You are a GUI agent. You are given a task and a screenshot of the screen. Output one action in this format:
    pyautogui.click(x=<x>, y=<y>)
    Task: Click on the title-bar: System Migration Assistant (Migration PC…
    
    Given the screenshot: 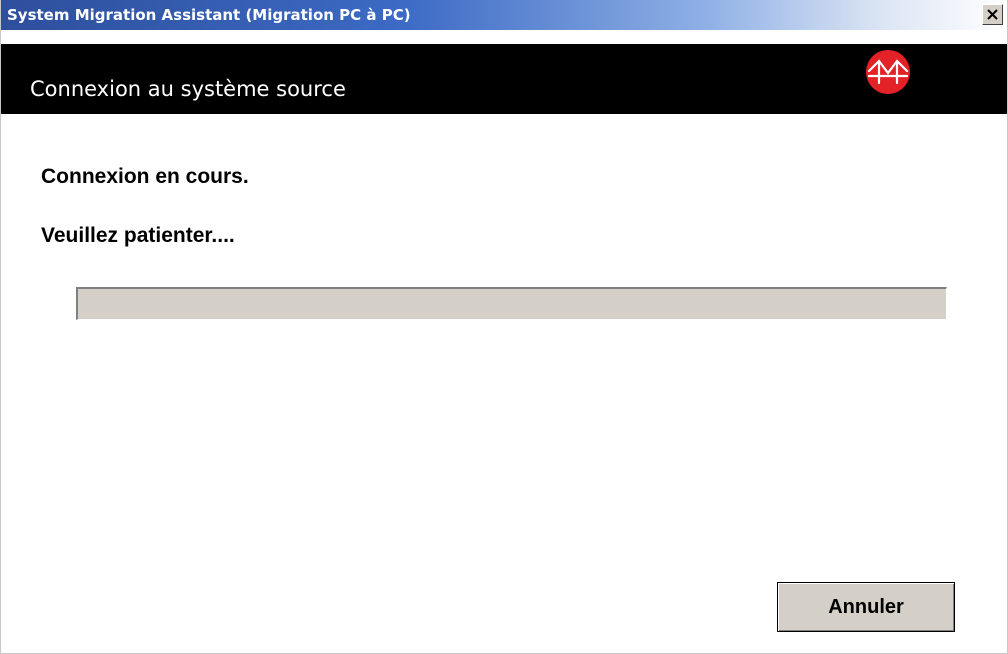 What is the action you would take?
    pyautogui.click(x=504, y=15)
    